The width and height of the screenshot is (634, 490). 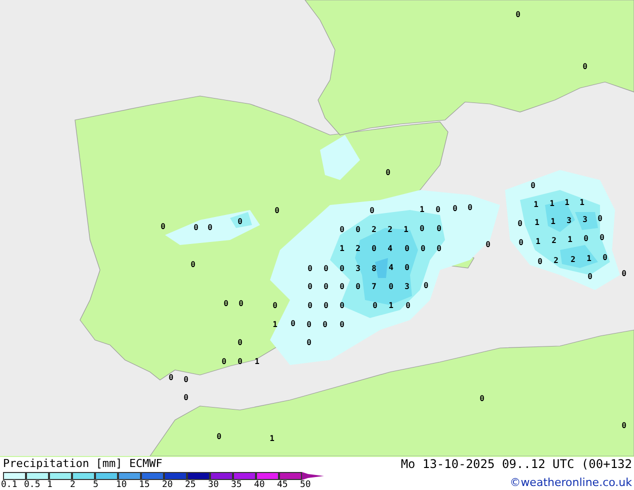 What do you see at coordinates (121, 485) in the screenshot?
I see `scale-label: 10` at bounding box center [121, 485].